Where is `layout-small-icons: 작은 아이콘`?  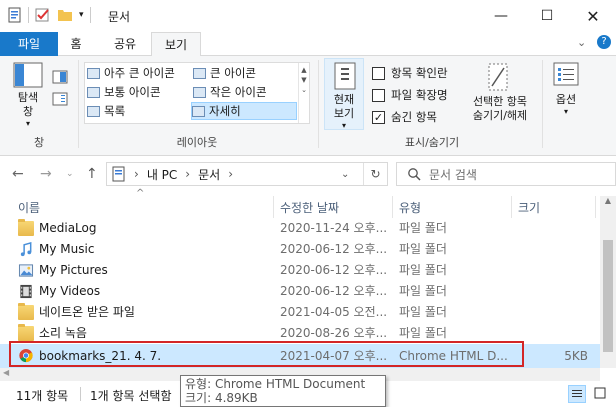 layout-small-icons: 작은 아이콘 is located at coordinates (230, 92).